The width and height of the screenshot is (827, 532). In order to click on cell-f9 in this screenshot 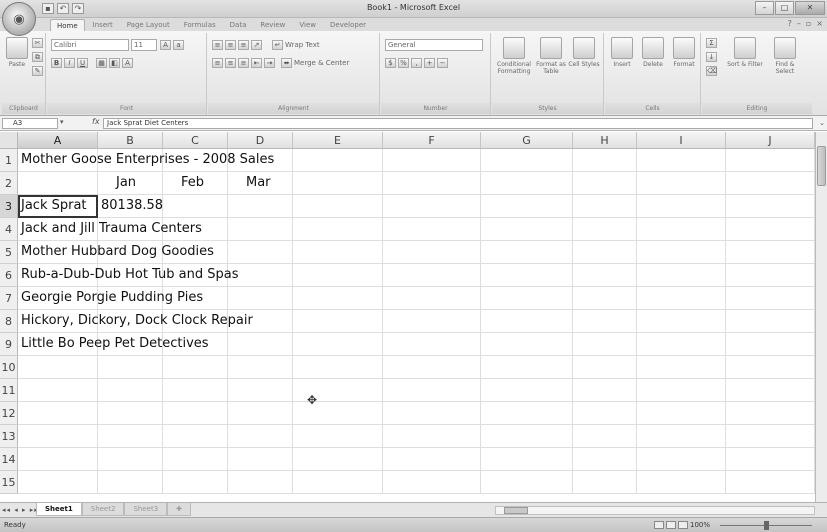, I will do `click(432, 344)`.